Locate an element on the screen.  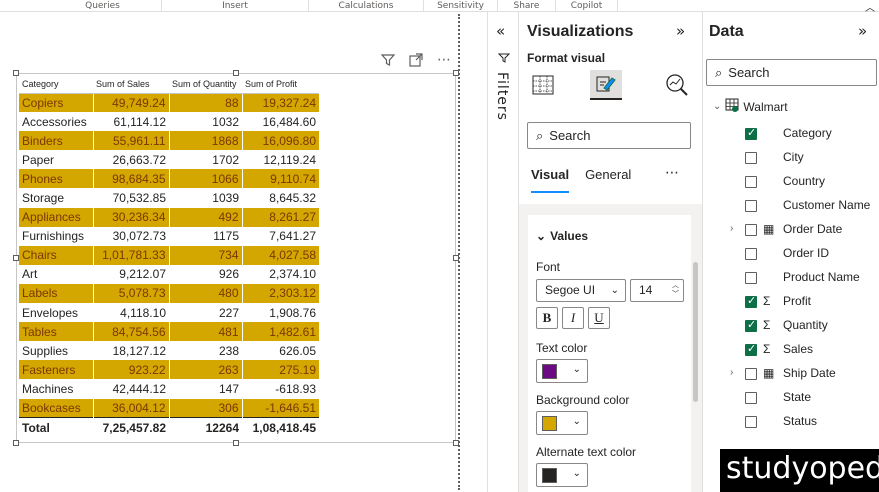
cell-sales: 30,072.73 is located at coordinates (131, 236).